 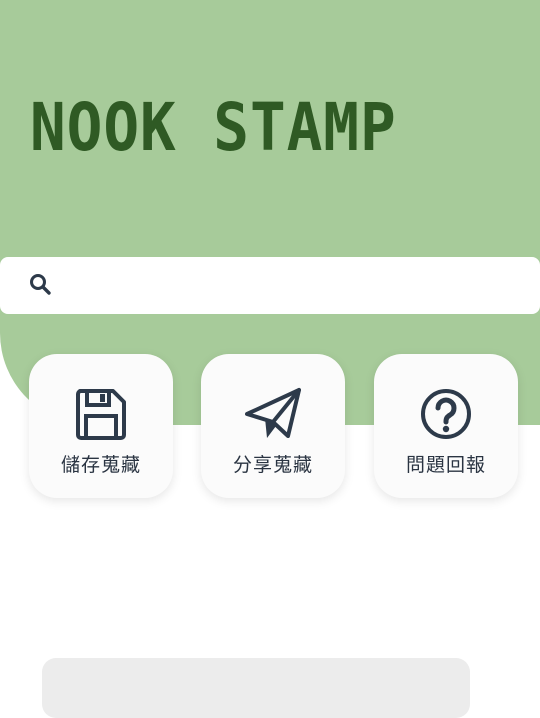 I want to click on share-collection-button: 分享蒐藏, so click(x=273, y=426).